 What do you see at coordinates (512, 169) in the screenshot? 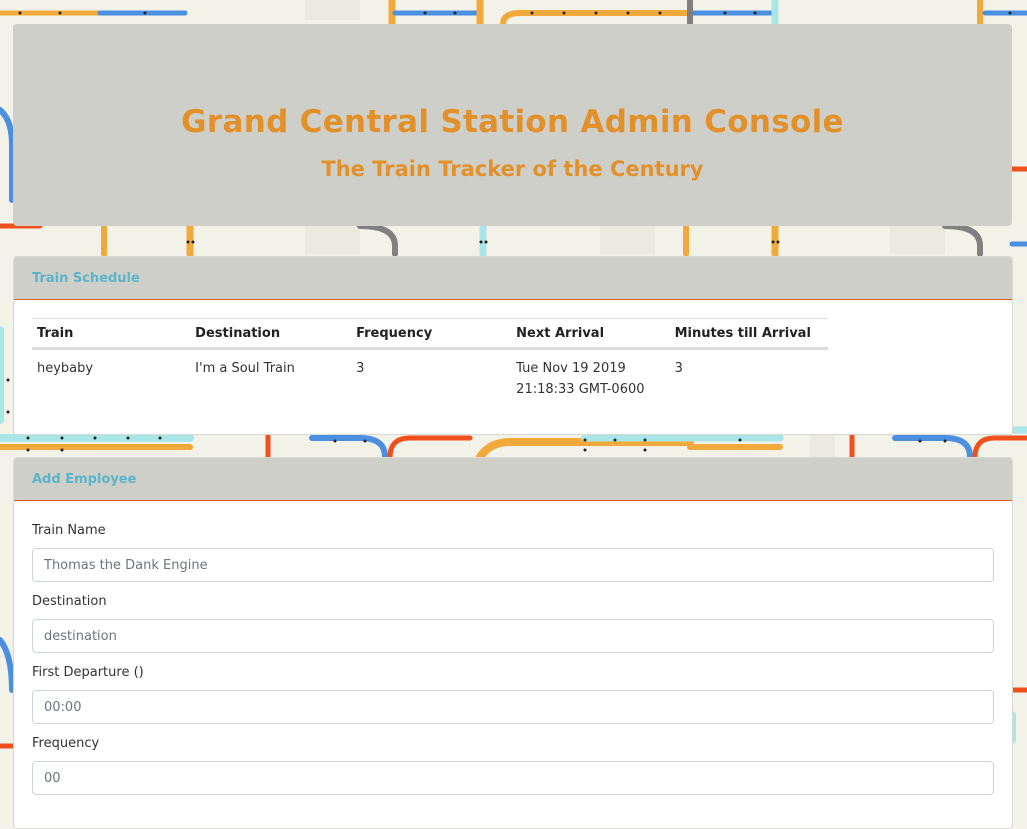
I see `page-subtitle: The Train Tracker of the Century` at bounding box center [512, 169].